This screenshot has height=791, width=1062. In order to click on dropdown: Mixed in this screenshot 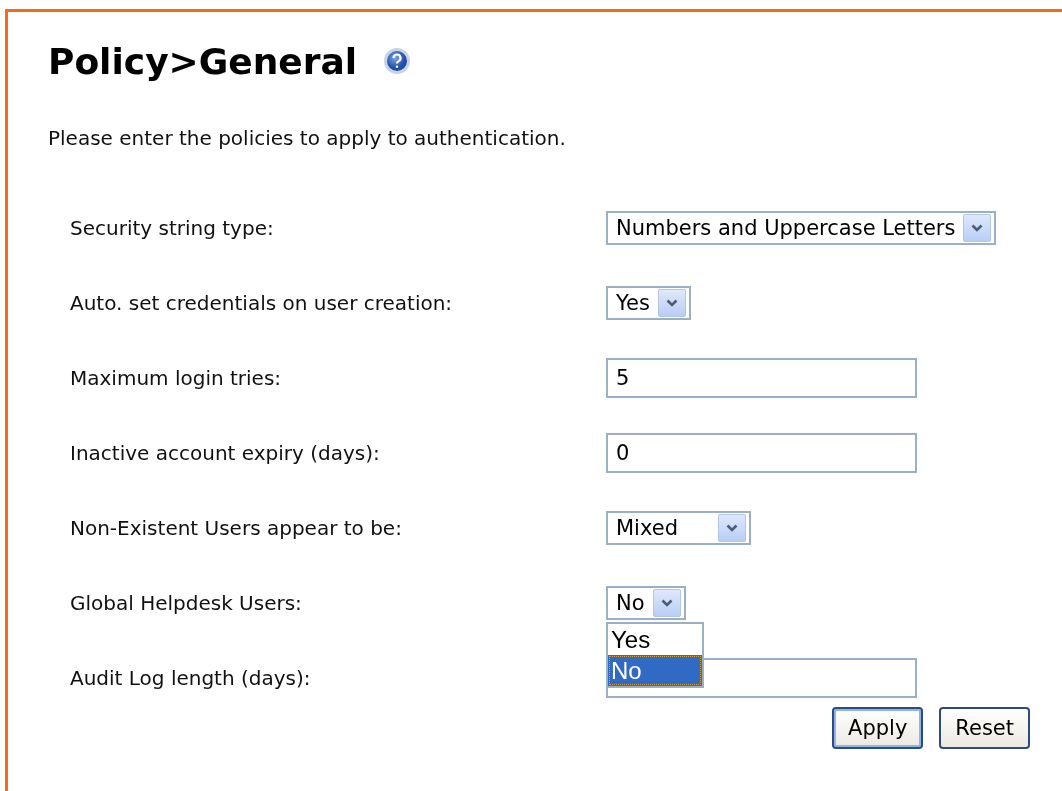, I will do `click(678, 527)`.